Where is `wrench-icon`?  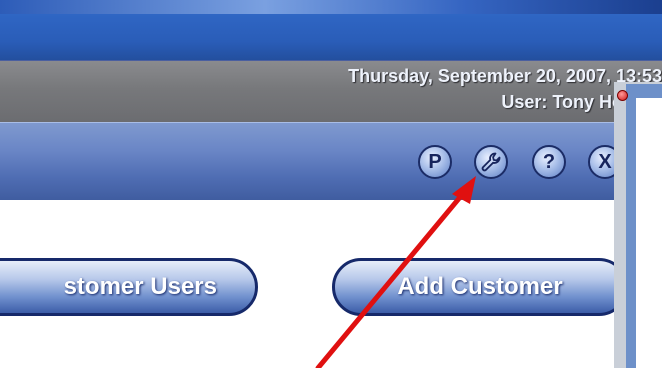
wrench-icon is located at coordinates (491, 162).